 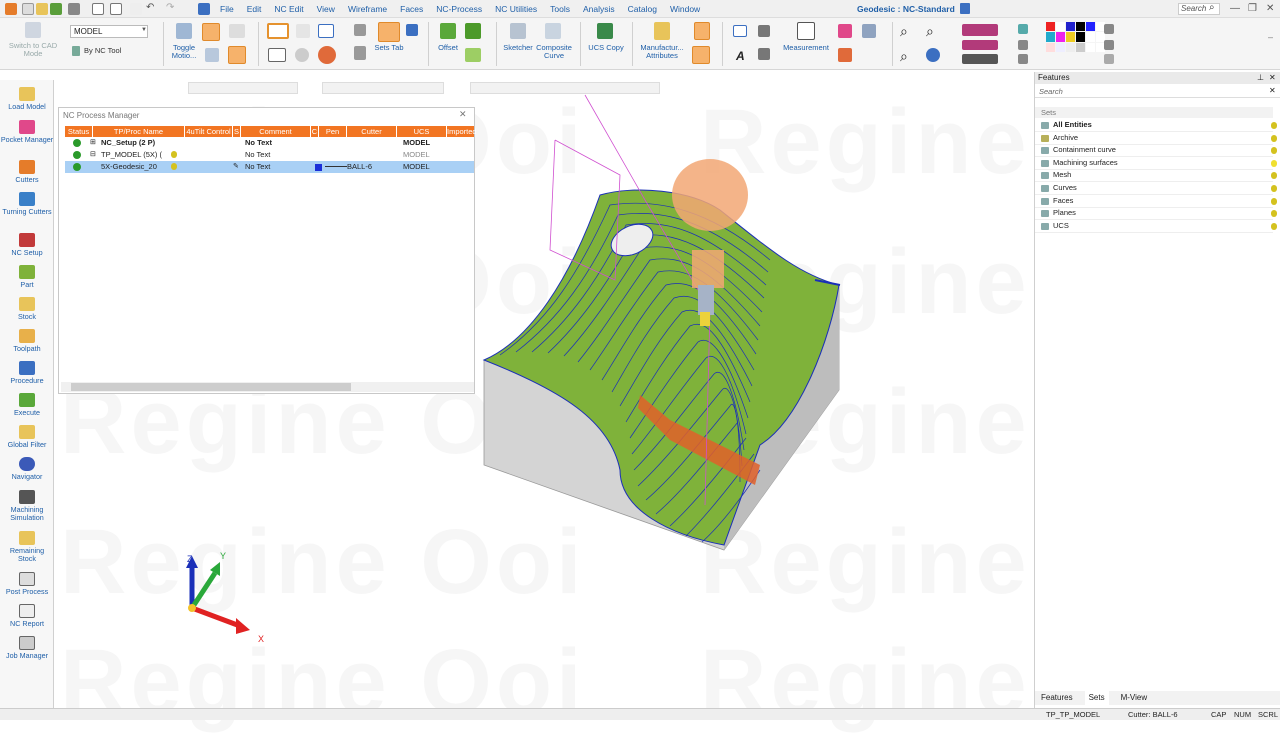 I want to click on view-render-icon, so click(x=980, y=59).